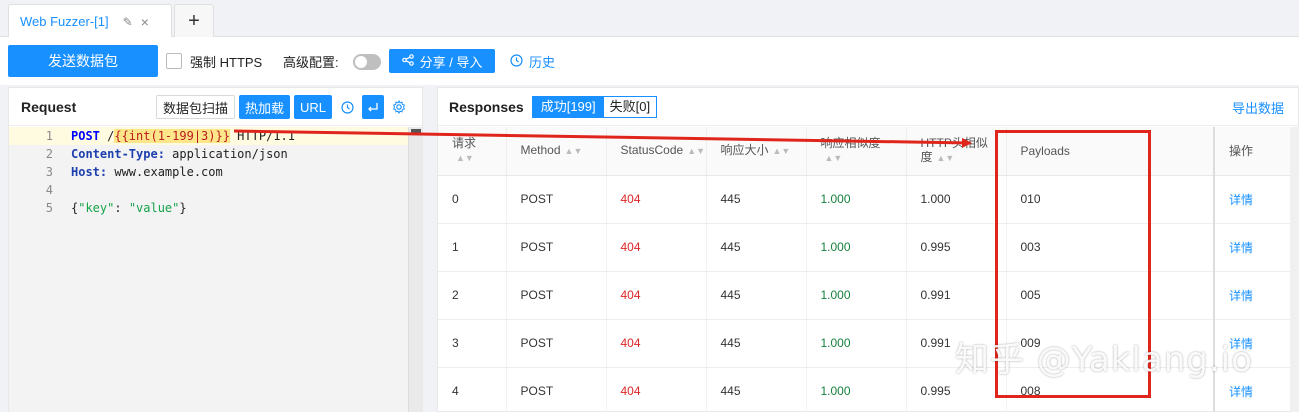 This screenshot has width=1299, height=412. I want to click on table-row: 1 POST 404 445 1.000 0.995 003 详情, so click(868, 247).